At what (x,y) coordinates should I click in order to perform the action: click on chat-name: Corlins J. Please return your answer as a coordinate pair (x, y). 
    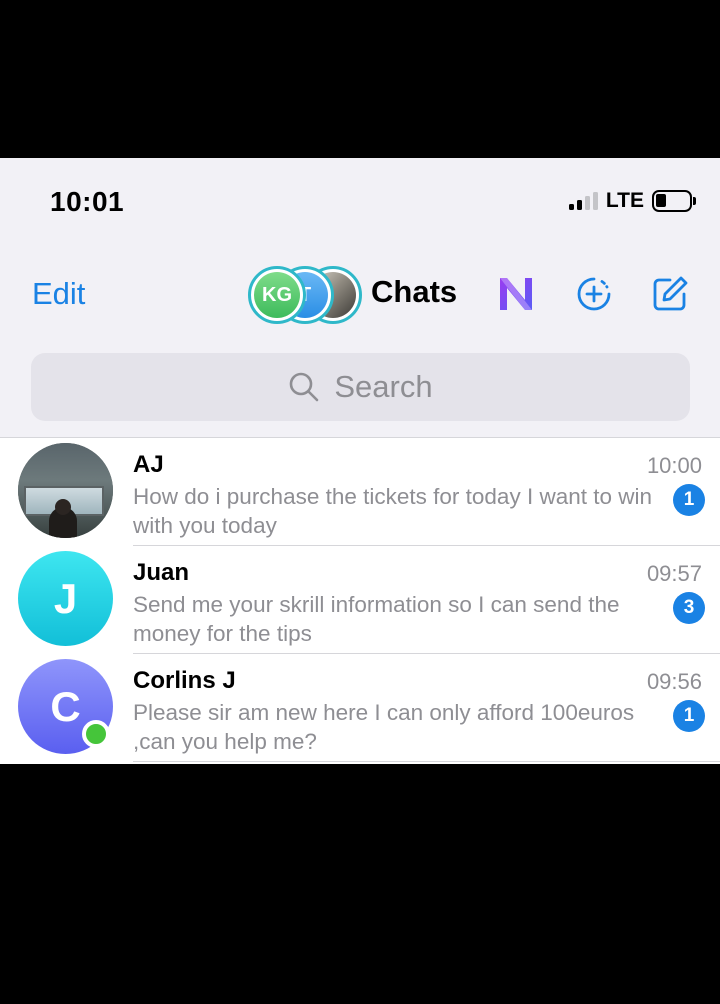
    Looking at the image, I should click on (184, 680).